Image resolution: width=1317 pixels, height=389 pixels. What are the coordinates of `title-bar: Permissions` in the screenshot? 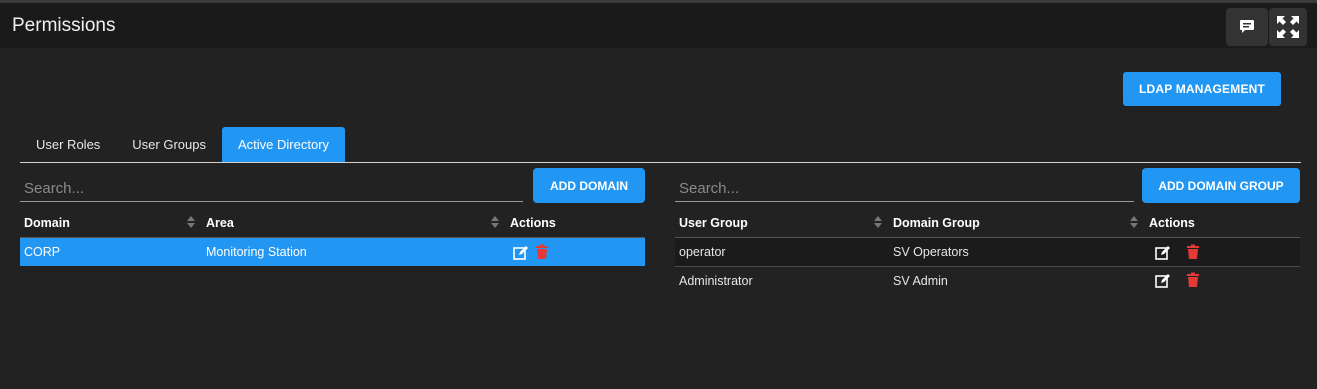 It's located at (658, 25).